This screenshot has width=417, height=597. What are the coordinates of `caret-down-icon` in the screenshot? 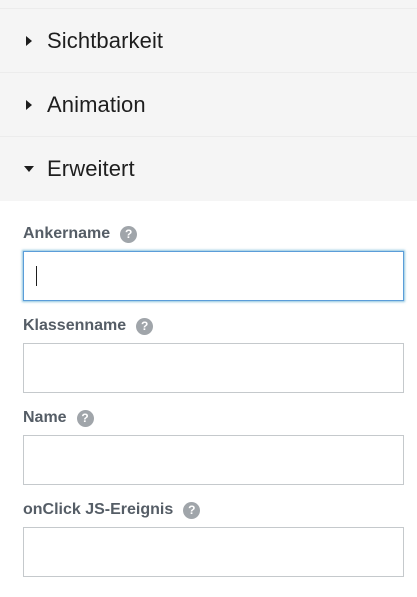 It's located at (29, 169).